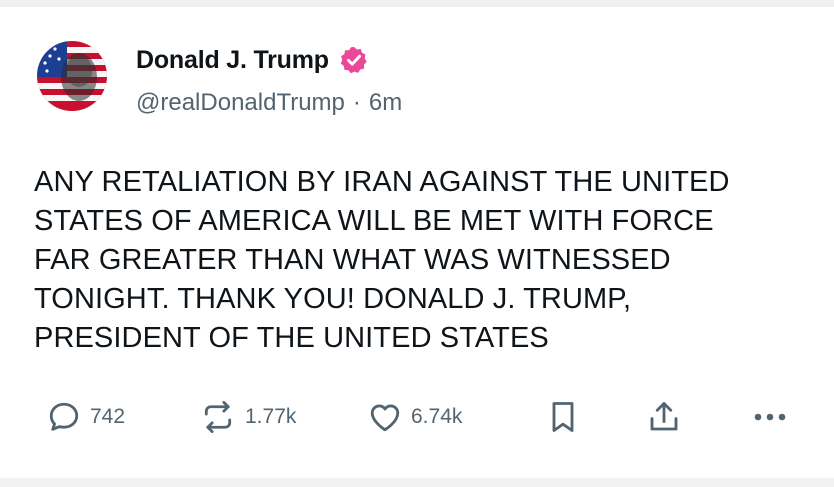  I want to click on more-icon, so click(770, 417).